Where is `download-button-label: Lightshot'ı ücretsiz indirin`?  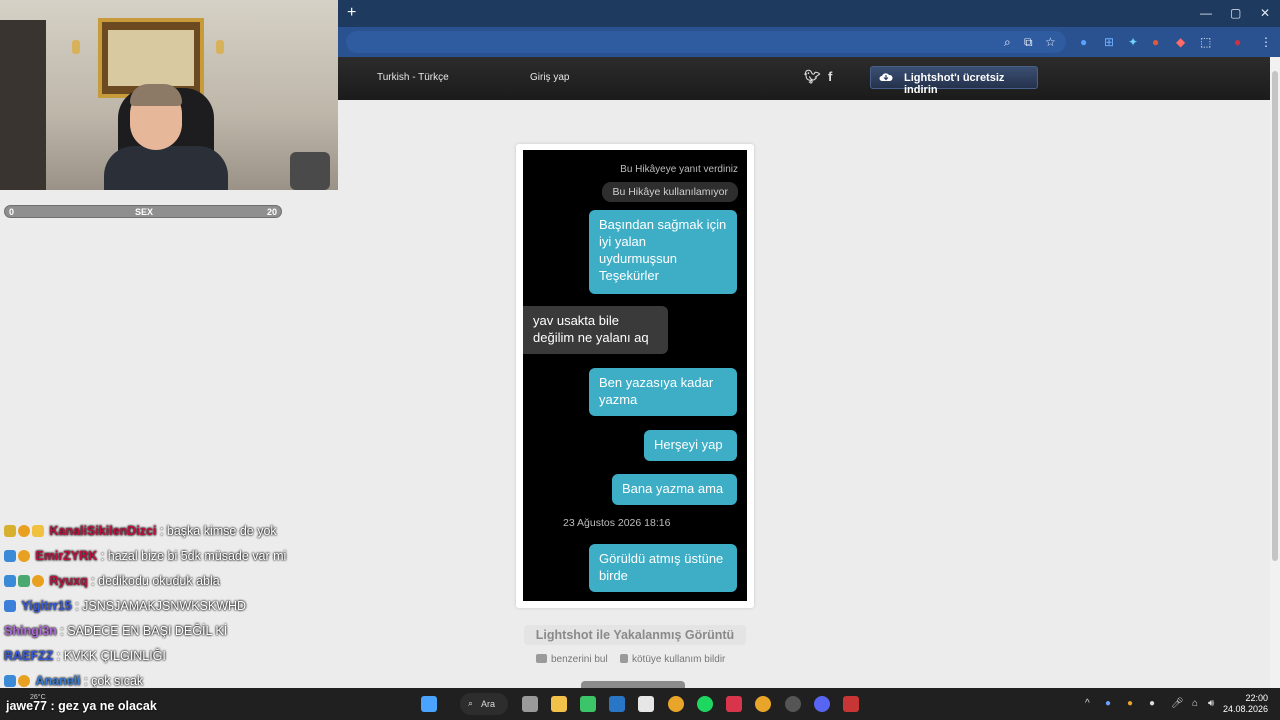 download-button-label: Lightshot'ı ücretsiz indirin is located at coordinates (954, 84).